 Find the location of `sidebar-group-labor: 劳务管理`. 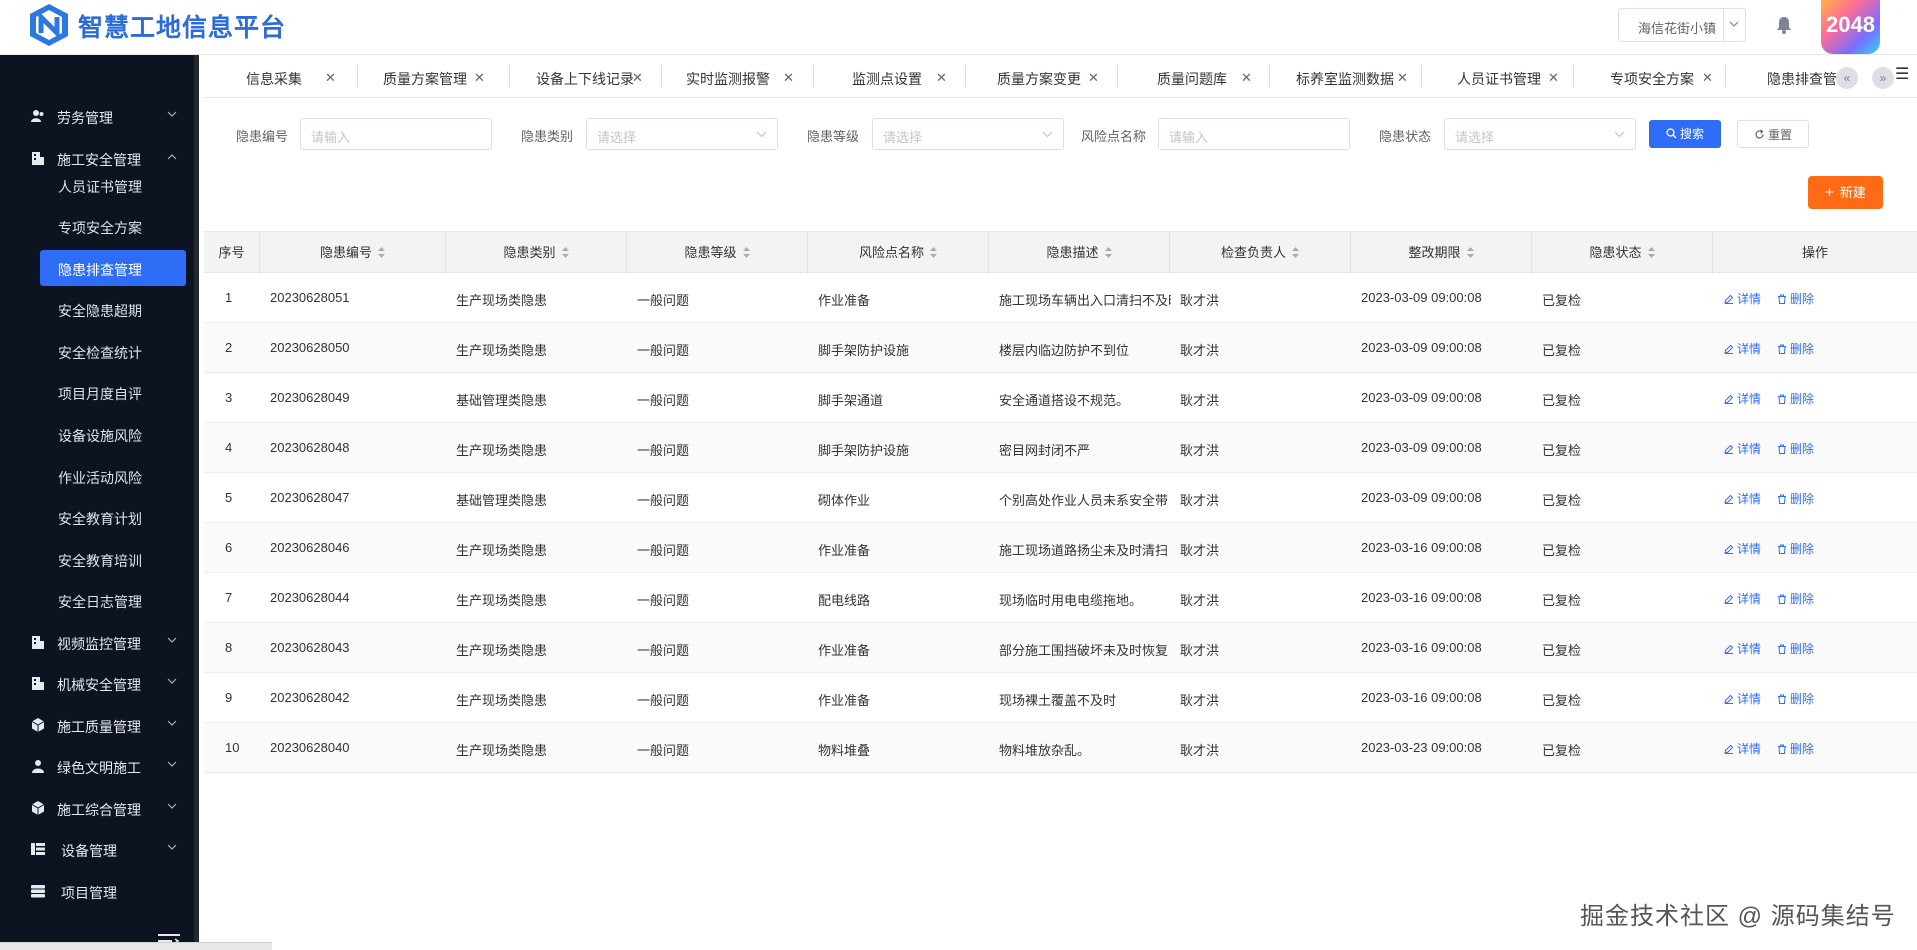

sidebar-group-labor: 劳务管理 is located at coordinates (97, 116).